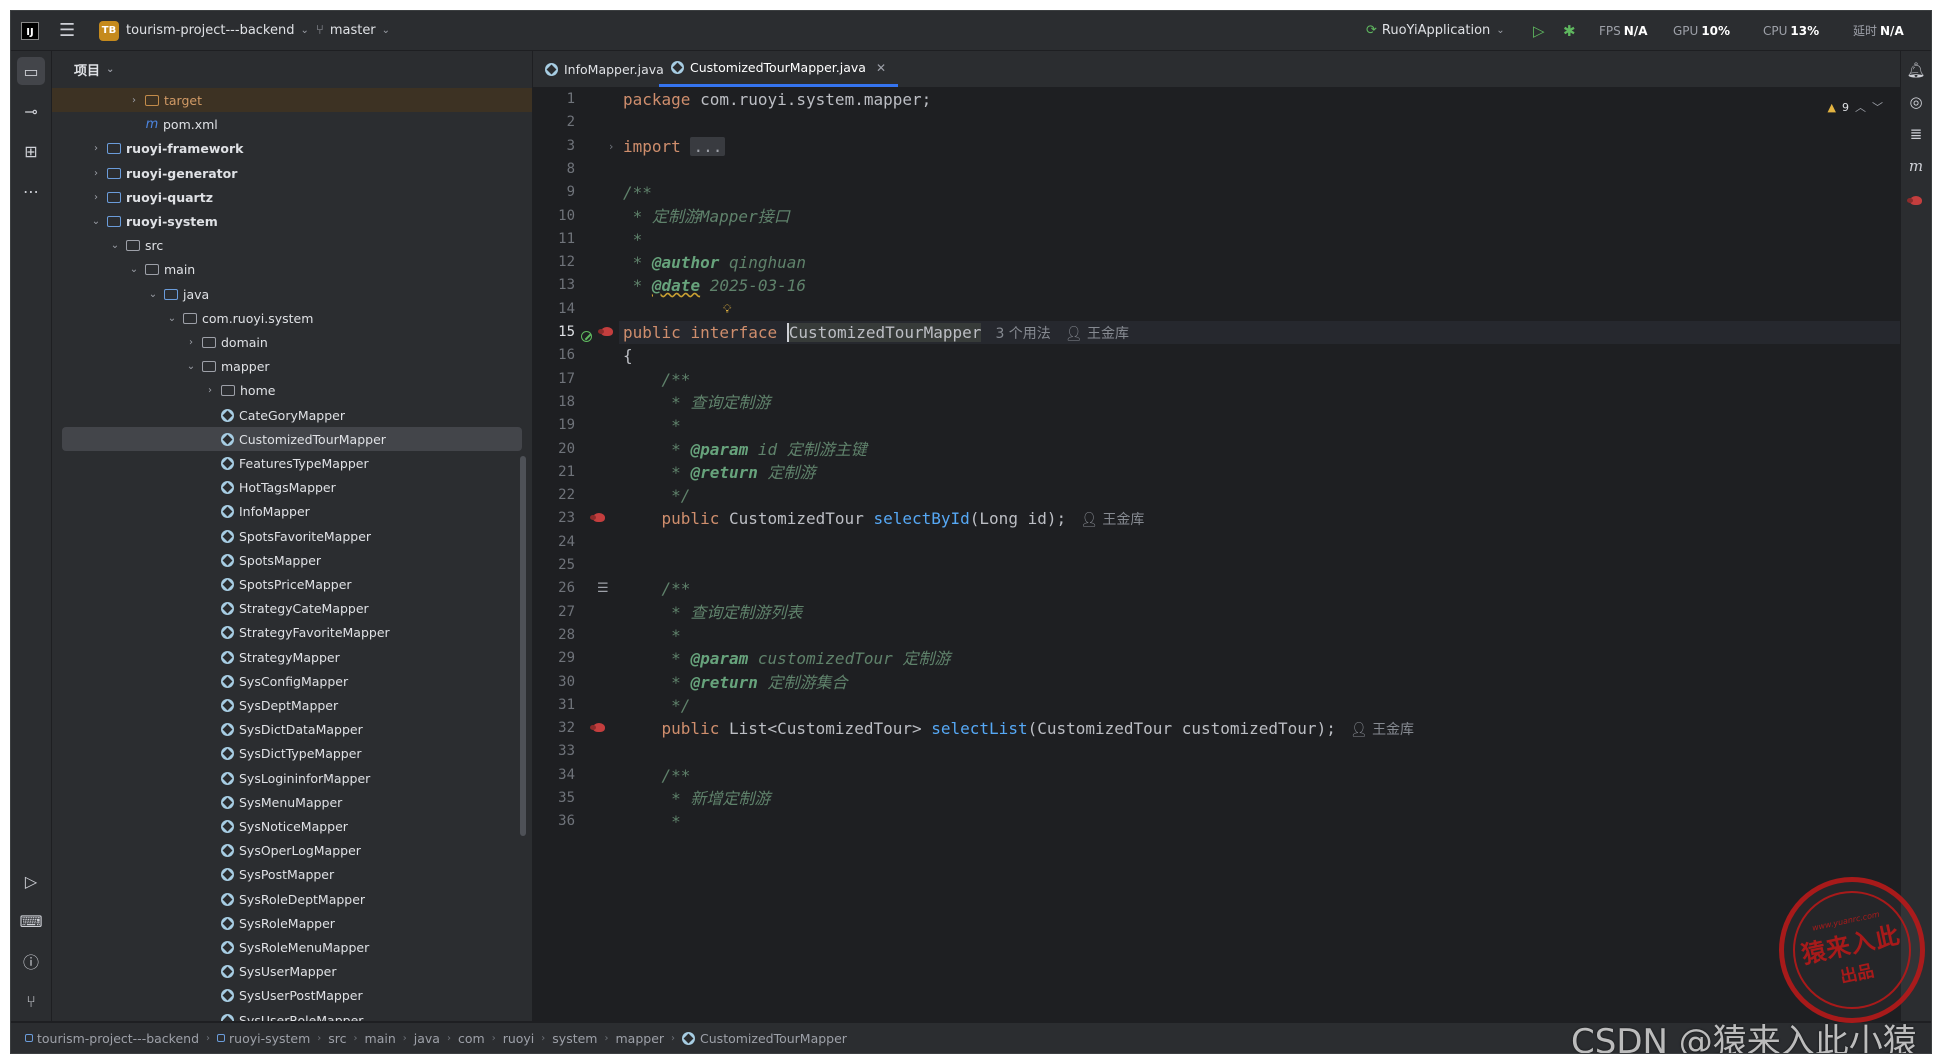  What do you see at coordinates (1877, 107) in the screenshot?
I see `chevron-down-icon: ﹀` at bounding box center [1877, 107].